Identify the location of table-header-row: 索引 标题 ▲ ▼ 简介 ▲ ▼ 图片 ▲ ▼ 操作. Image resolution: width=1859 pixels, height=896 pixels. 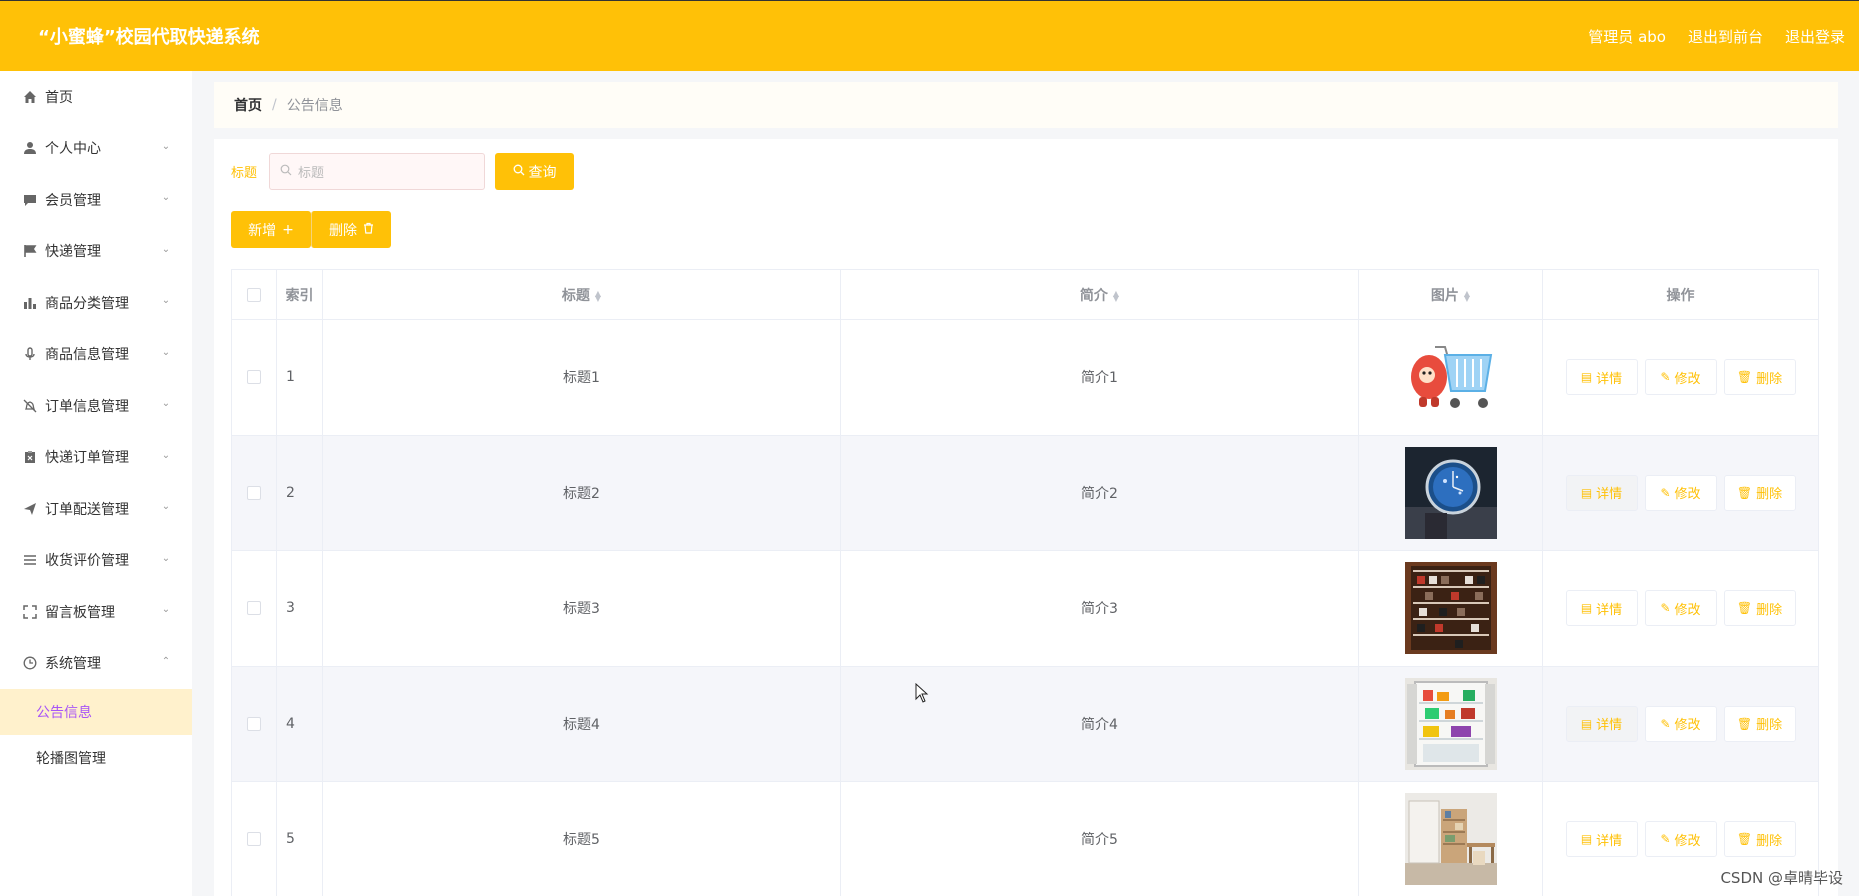
(1025, 294).